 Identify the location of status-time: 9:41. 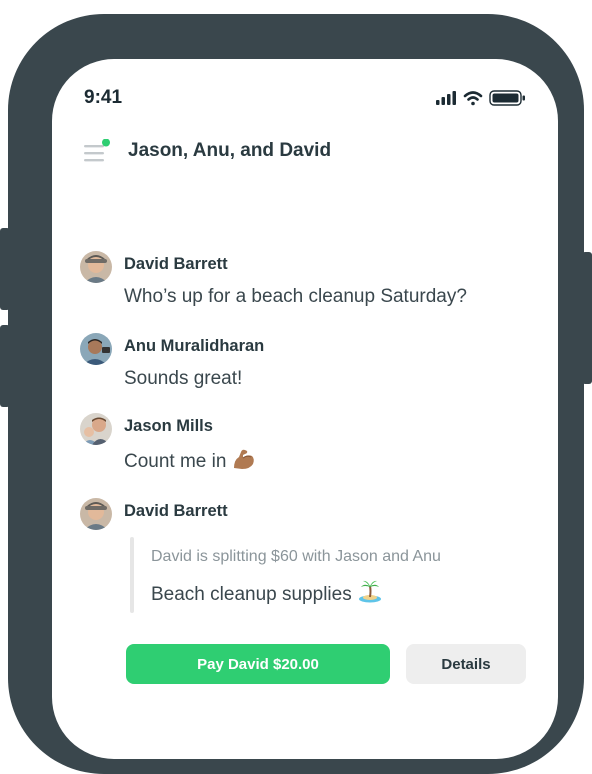
(103, 97).